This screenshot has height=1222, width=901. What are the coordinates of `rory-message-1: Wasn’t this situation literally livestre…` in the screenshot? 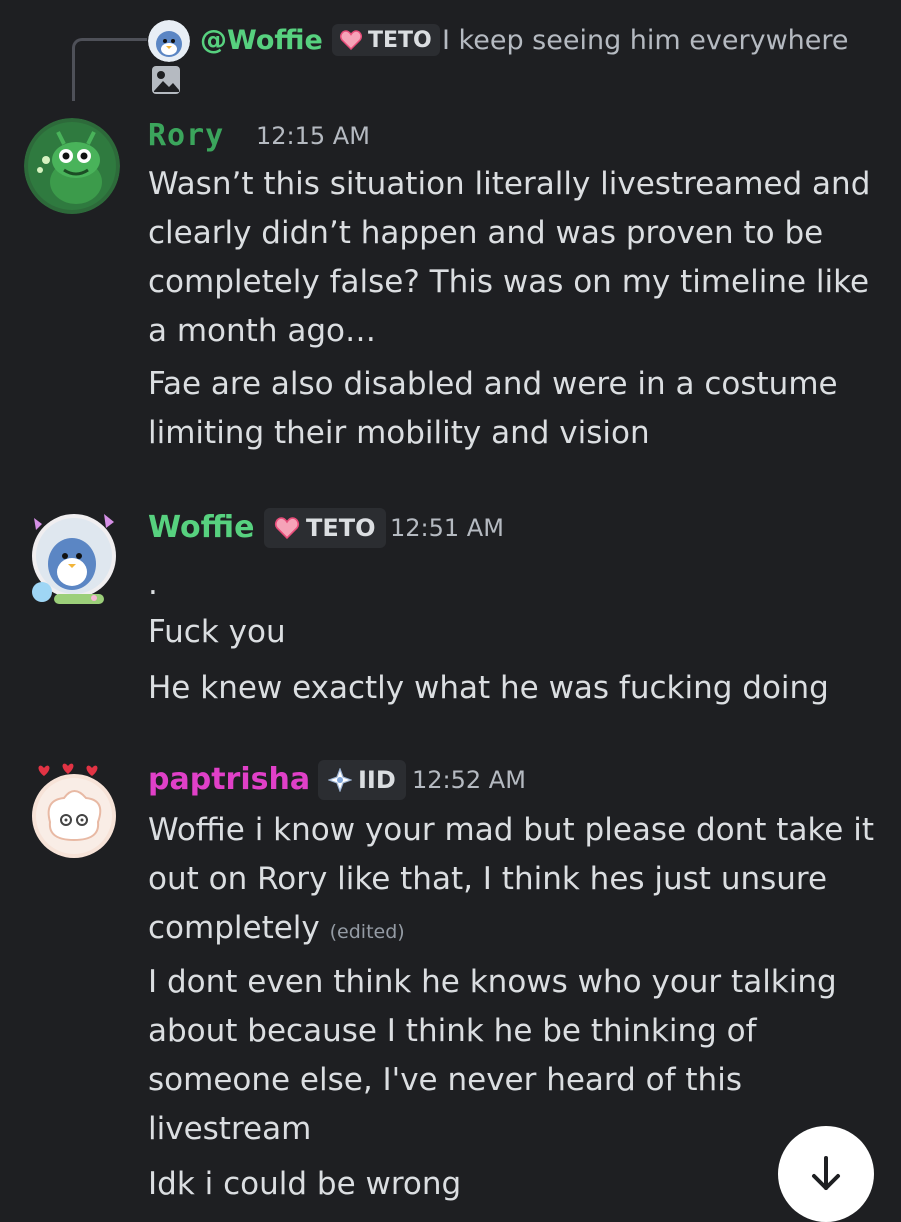 It's located at (509, 257).